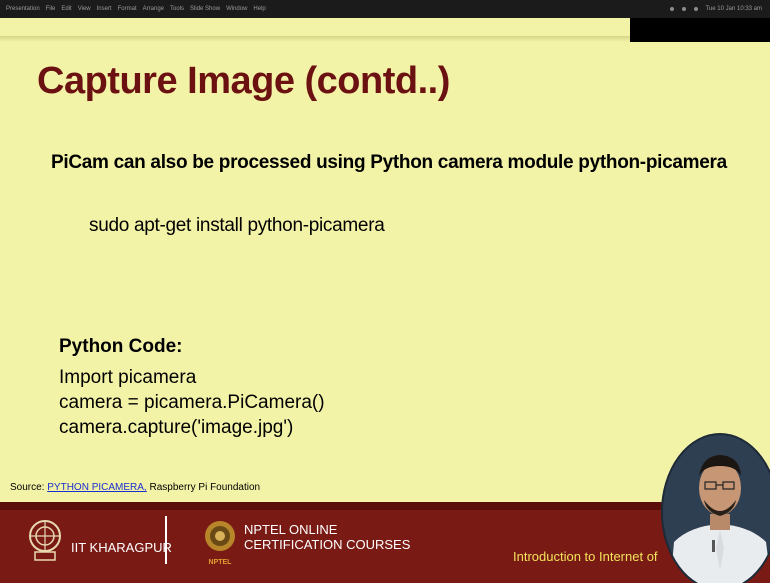  Describe the element at coordinates (205, 487) in the screenshot. I see `source-org: Raspberry Pi Foundation` at that location.